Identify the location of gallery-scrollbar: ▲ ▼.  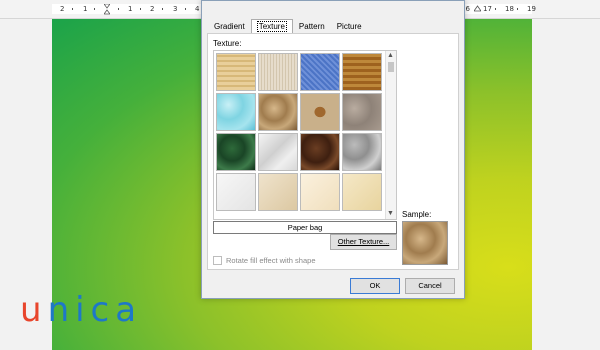
(390, 135).